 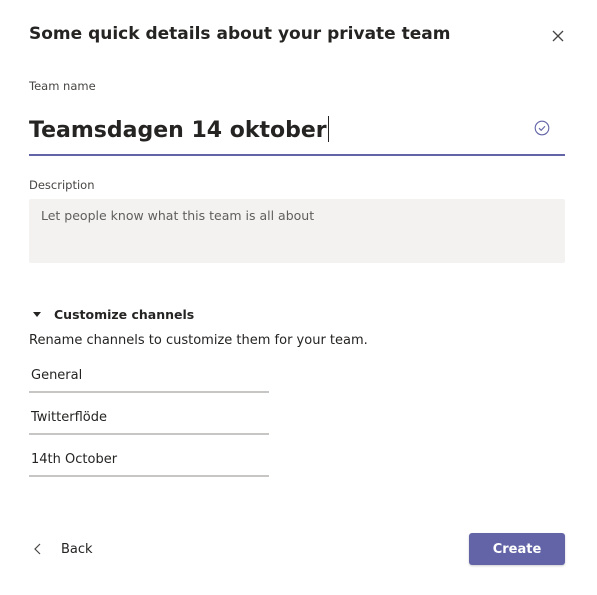 I want to click on back-label: Back, so click(x=77, y=549).